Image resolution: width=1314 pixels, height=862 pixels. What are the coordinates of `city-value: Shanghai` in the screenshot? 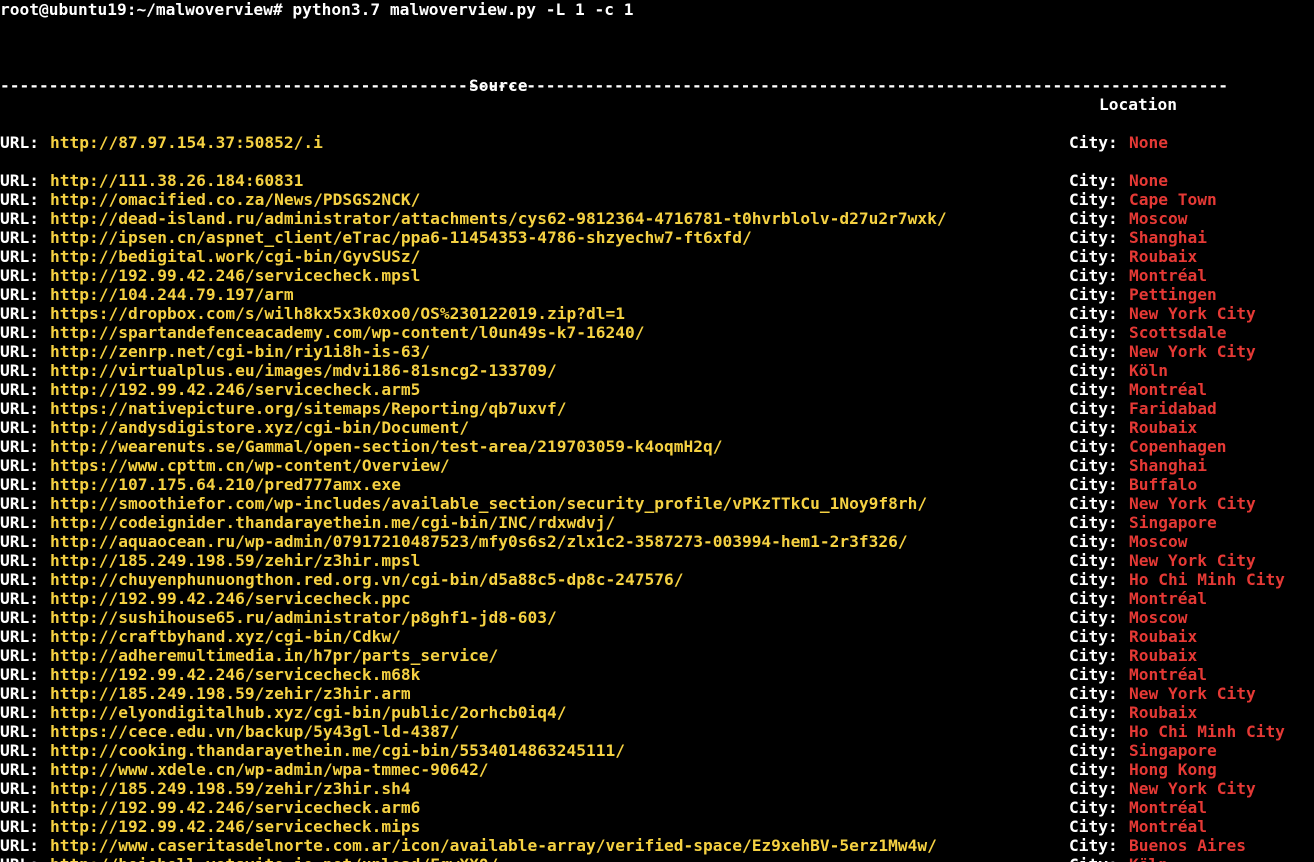 It's located at (1168, 237).